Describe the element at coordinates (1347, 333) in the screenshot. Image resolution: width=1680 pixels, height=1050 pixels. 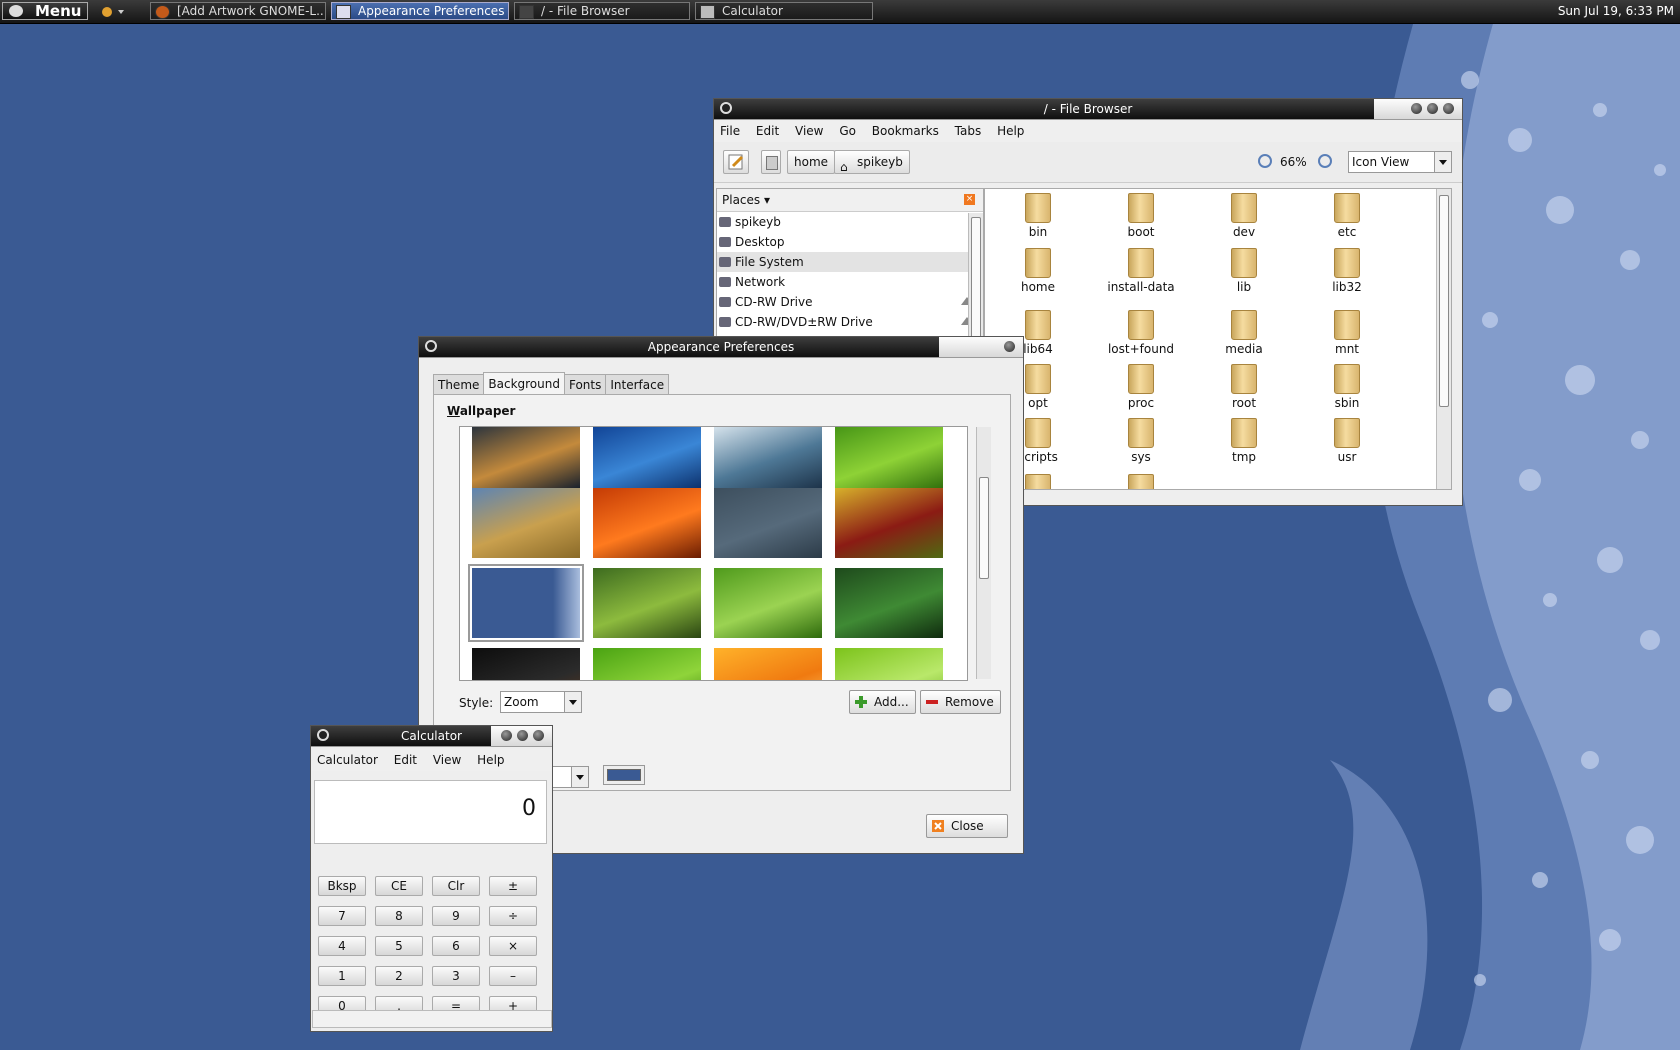
I see `file-item: mnt` at that location.